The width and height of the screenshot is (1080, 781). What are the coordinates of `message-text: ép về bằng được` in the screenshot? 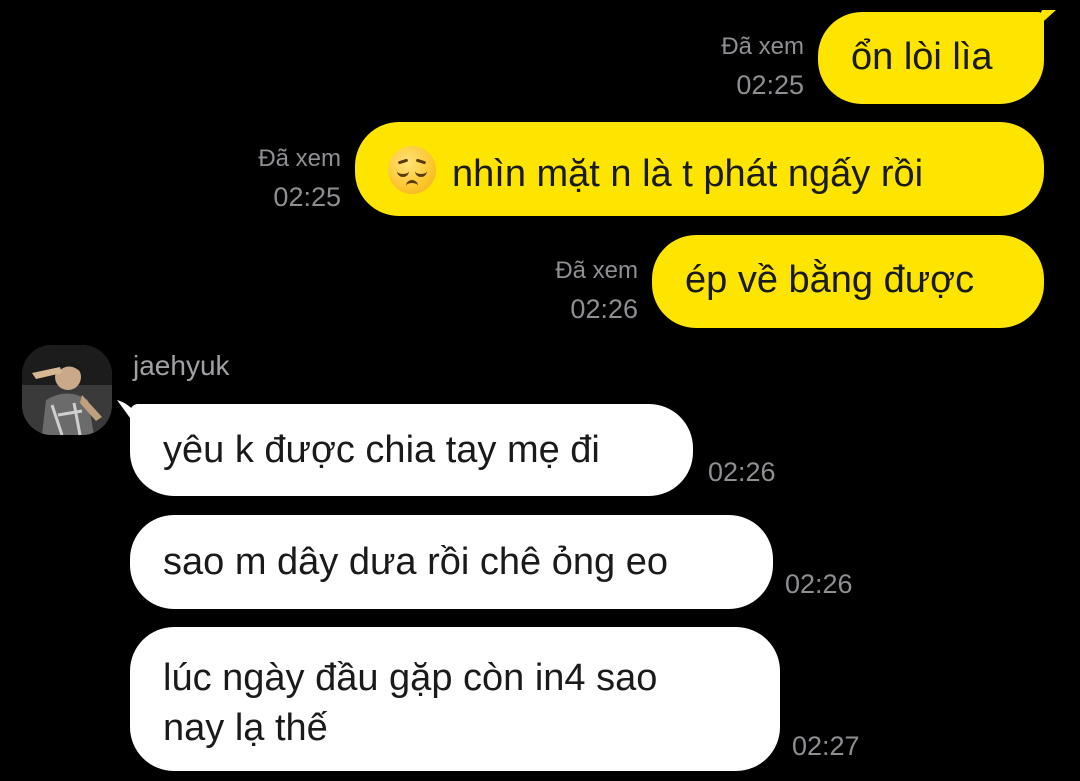 It's located at (830, 280).